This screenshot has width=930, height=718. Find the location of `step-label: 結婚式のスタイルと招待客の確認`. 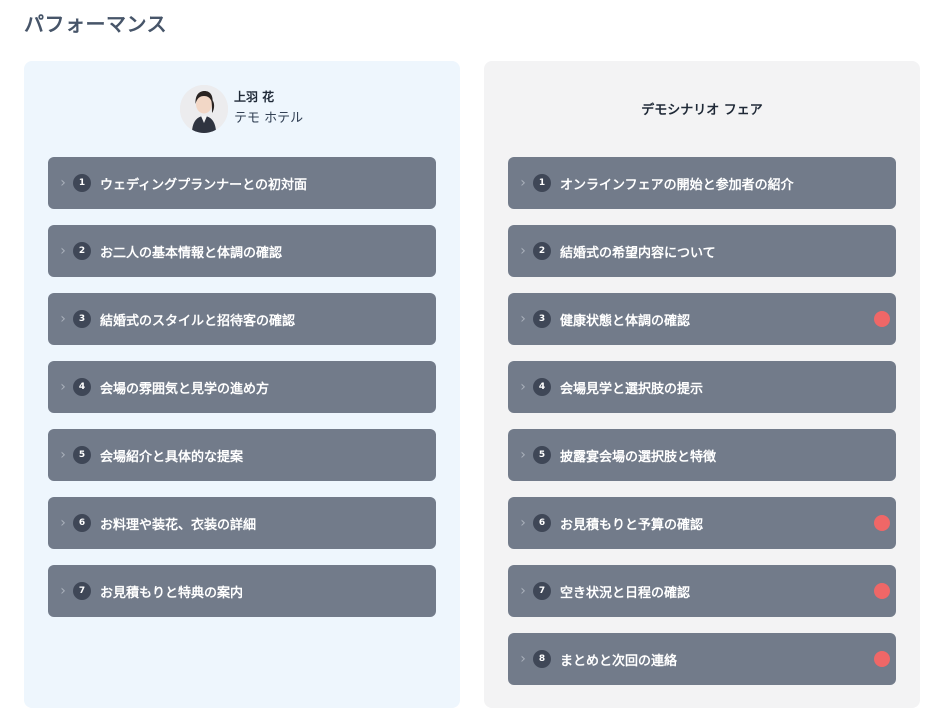

step-label: 結婚式のスタイルと招待客の確認 is located at coordinates (198, 321).